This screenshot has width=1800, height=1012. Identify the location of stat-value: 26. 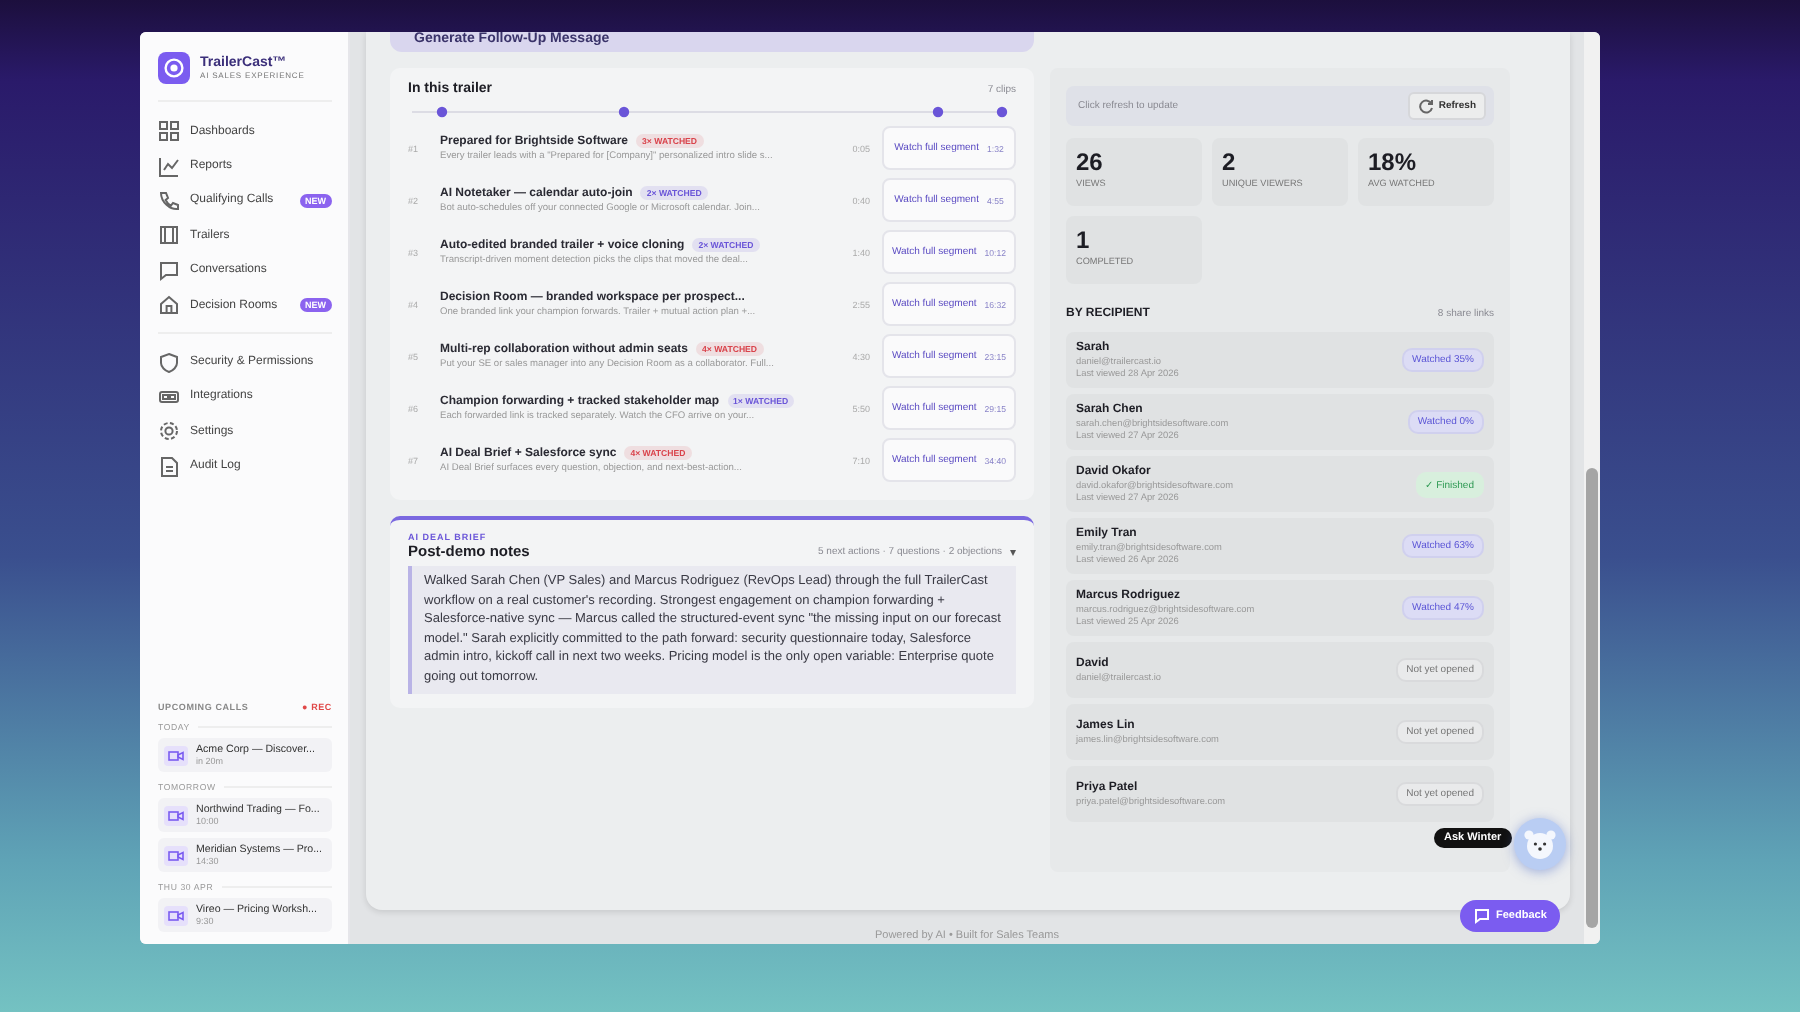
(1090, 162).